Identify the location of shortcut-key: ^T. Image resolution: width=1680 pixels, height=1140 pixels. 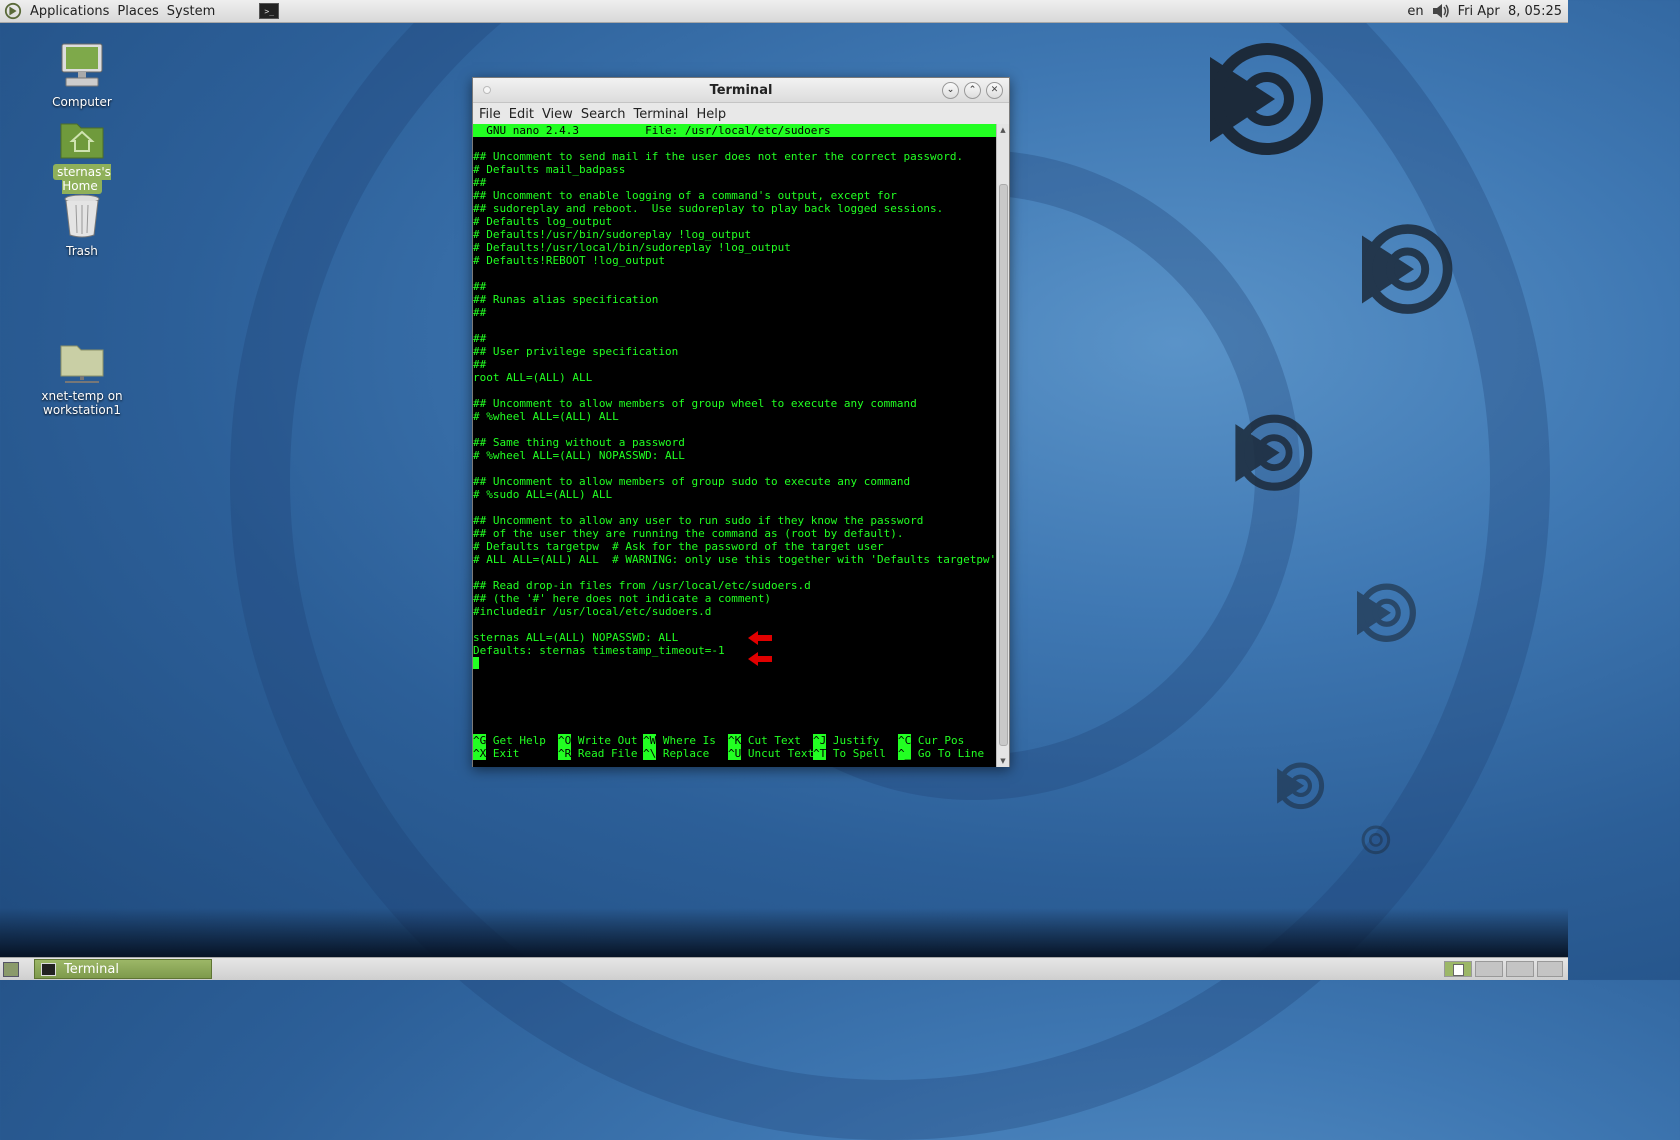
(820, 753).